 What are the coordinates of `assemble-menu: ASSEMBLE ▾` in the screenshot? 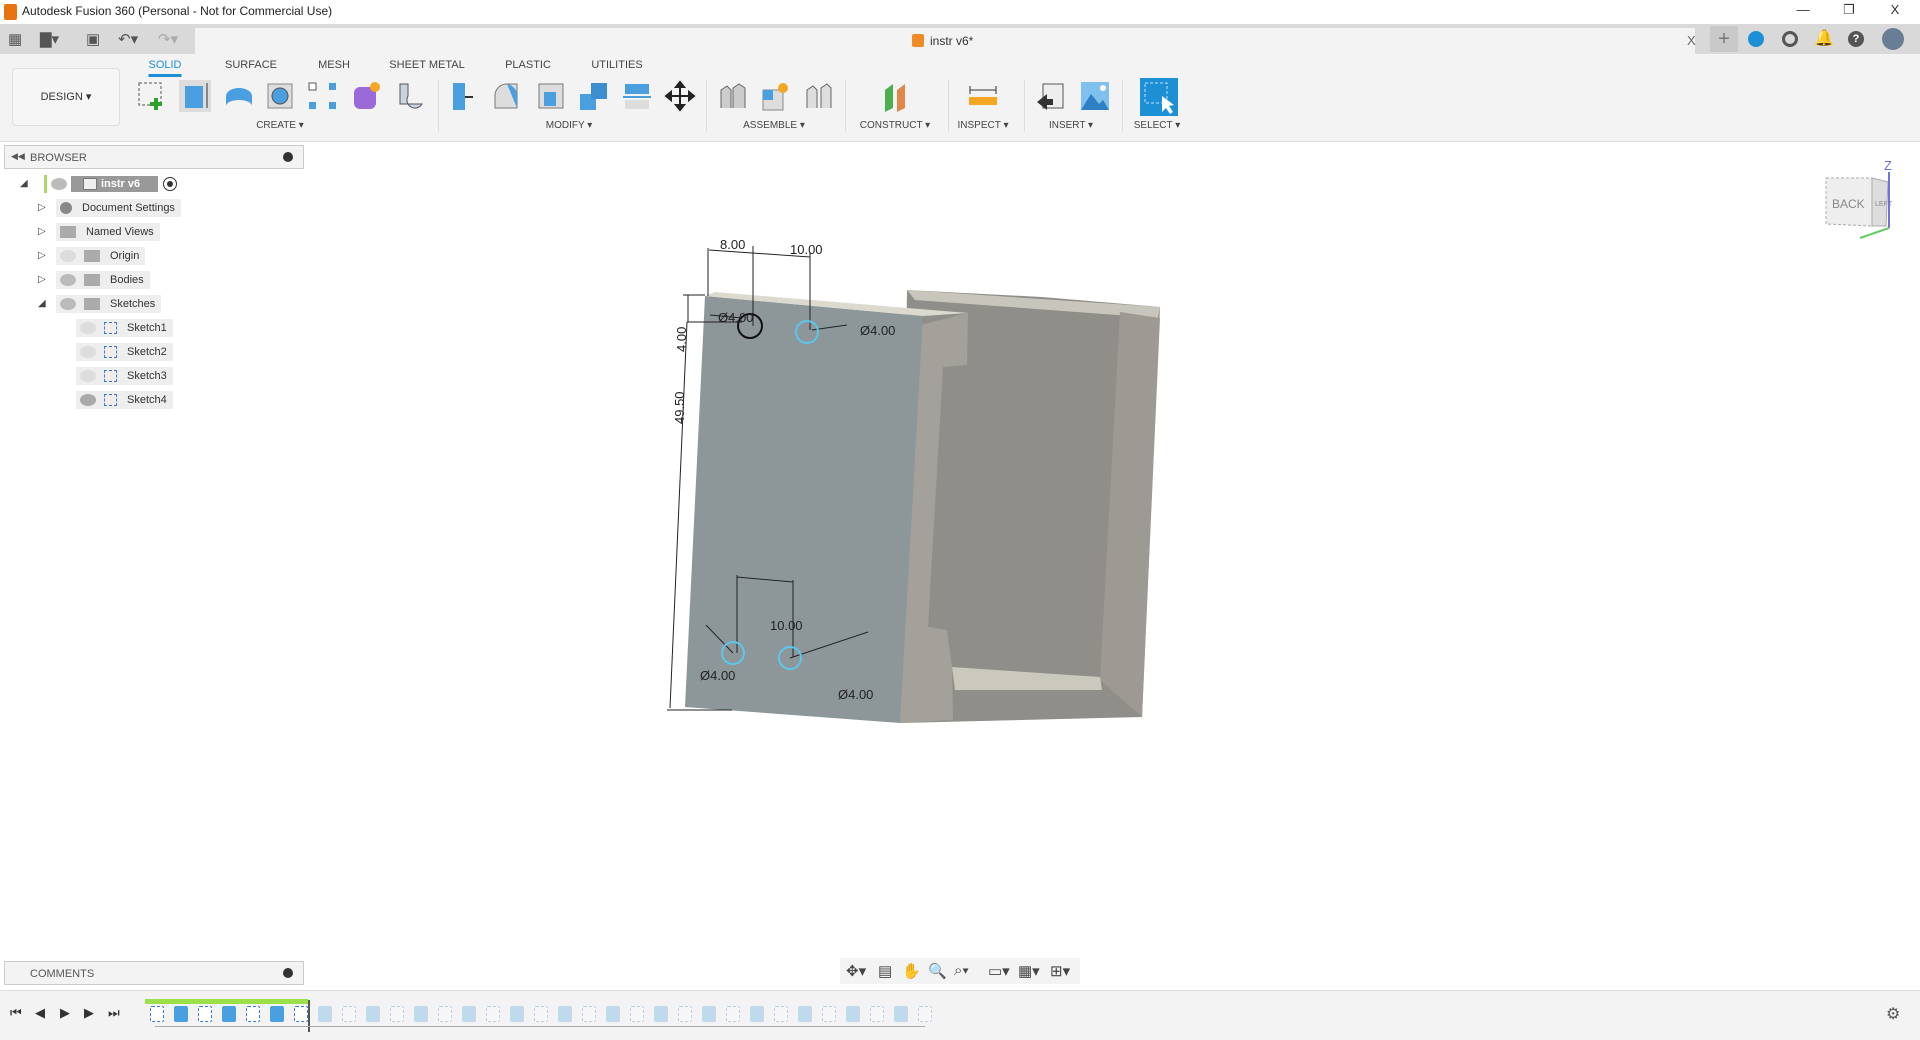 It's located at (774, 125).